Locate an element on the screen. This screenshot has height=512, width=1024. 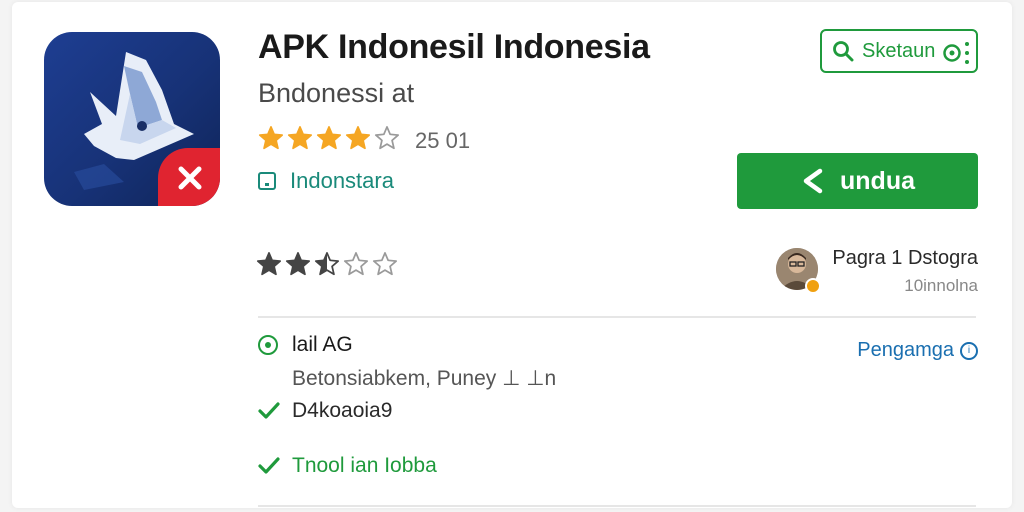
search-button: Sketaun is located at coordinates (899, 51).